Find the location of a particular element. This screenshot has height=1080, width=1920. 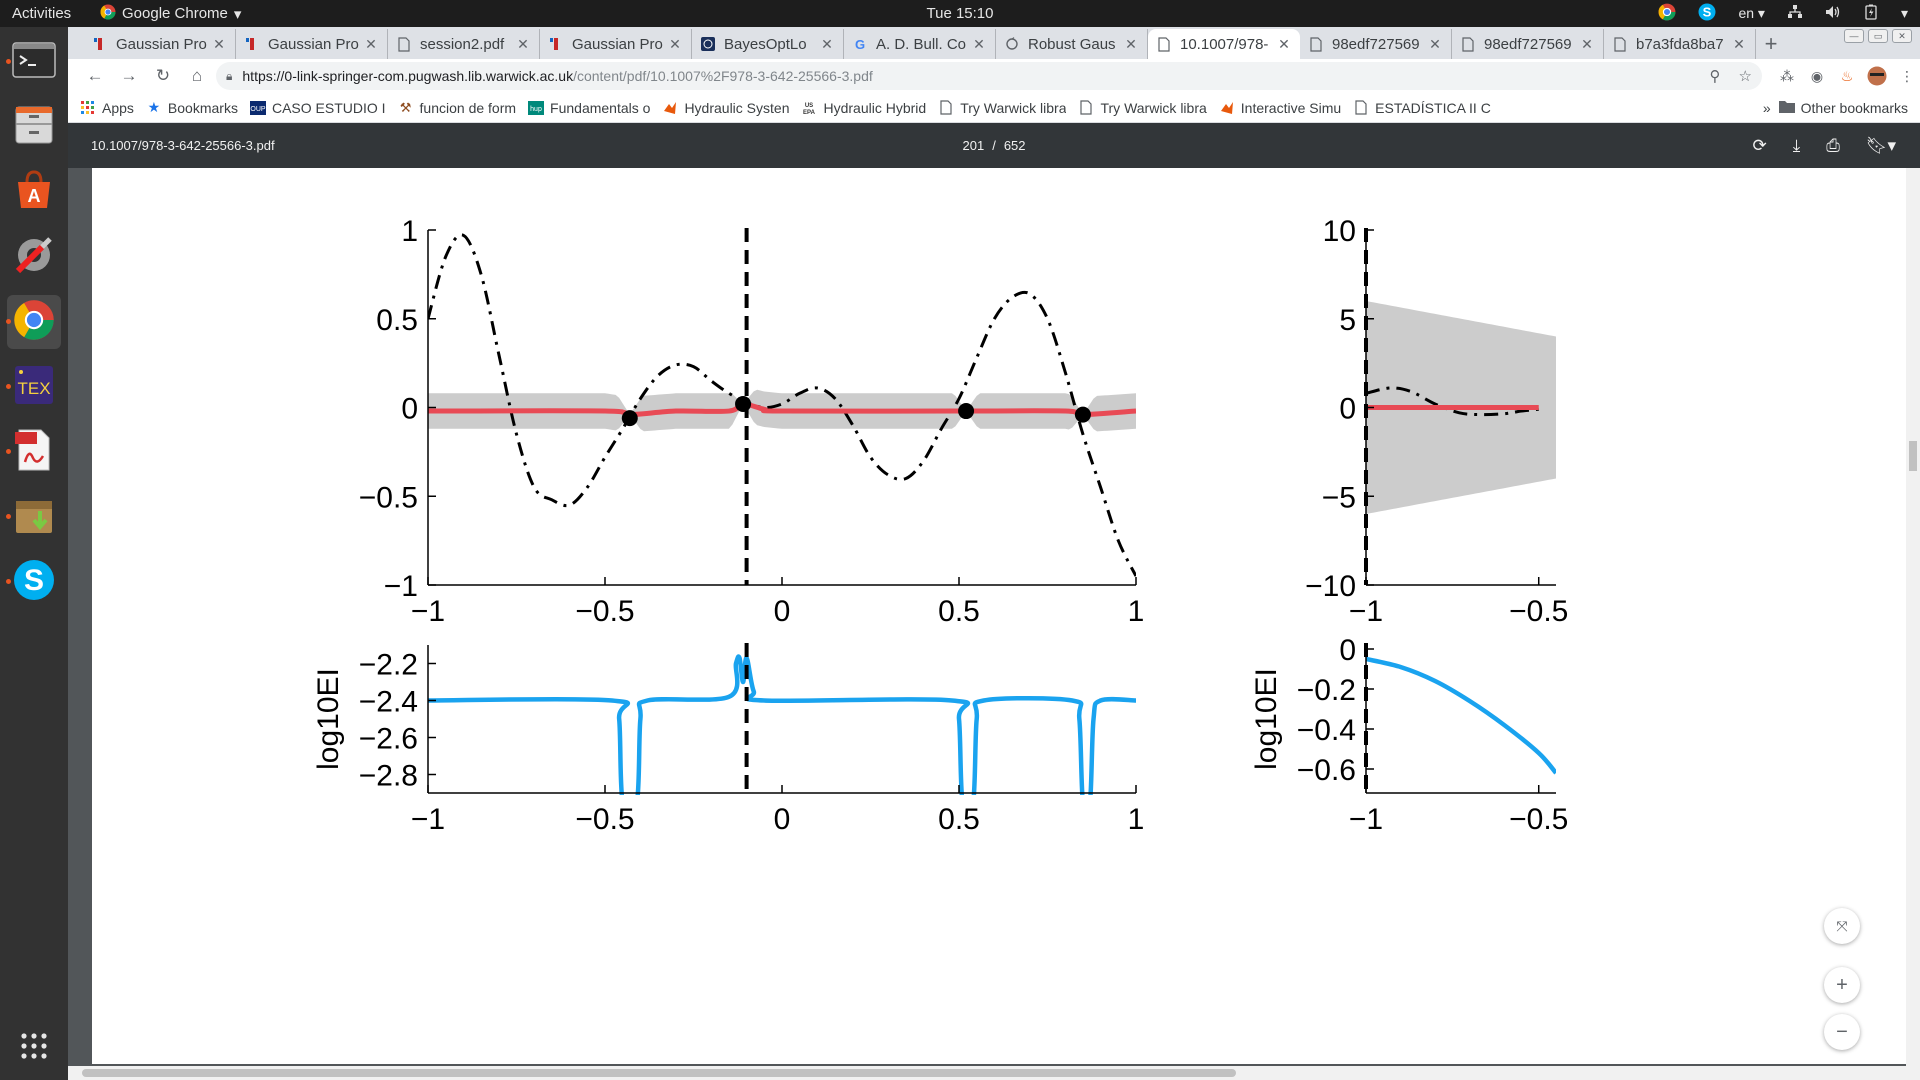

rotate-icon: ⟳ is located at coordinates (1760, 146).